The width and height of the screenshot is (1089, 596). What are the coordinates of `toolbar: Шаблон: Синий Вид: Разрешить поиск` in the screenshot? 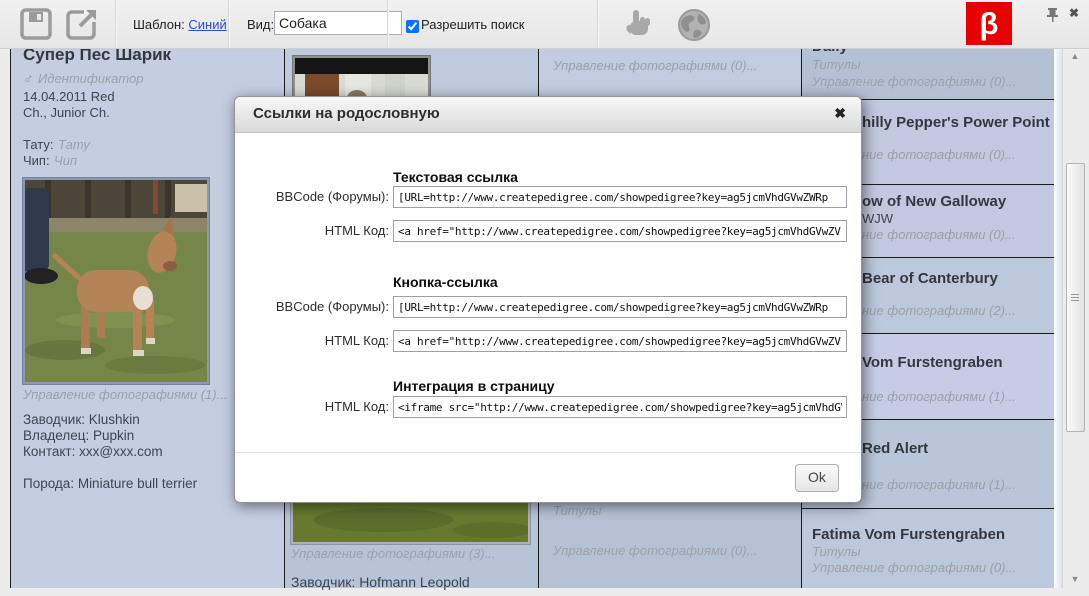 It's located at (544, 24).